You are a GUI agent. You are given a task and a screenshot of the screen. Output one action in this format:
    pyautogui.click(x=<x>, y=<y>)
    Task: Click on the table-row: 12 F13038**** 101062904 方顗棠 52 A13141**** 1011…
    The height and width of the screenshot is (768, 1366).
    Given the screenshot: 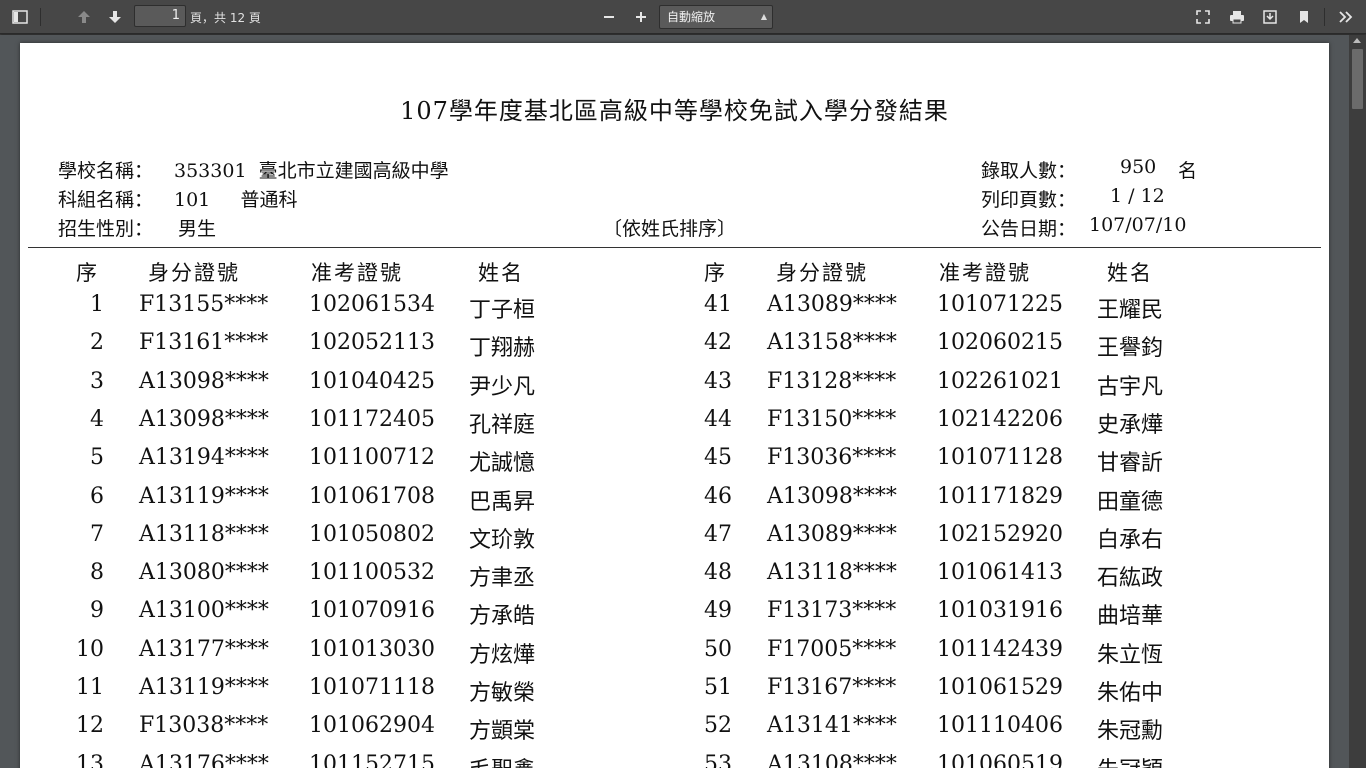 What is the action you would take?
    pyautogui.click(x=674, y=732)
    